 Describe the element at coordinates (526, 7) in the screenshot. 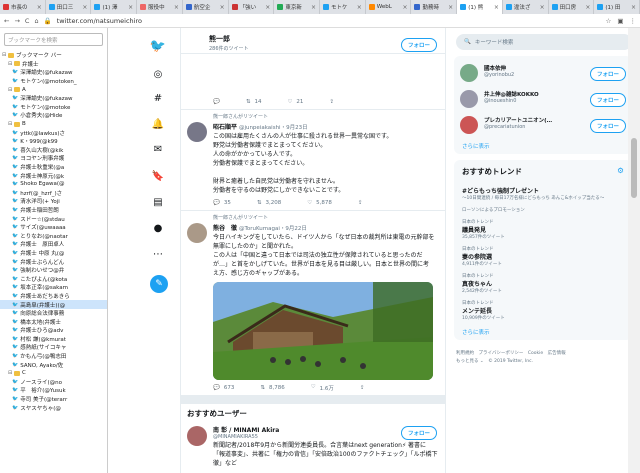

I see `browser-tab: 違法ざ ×` at that location.